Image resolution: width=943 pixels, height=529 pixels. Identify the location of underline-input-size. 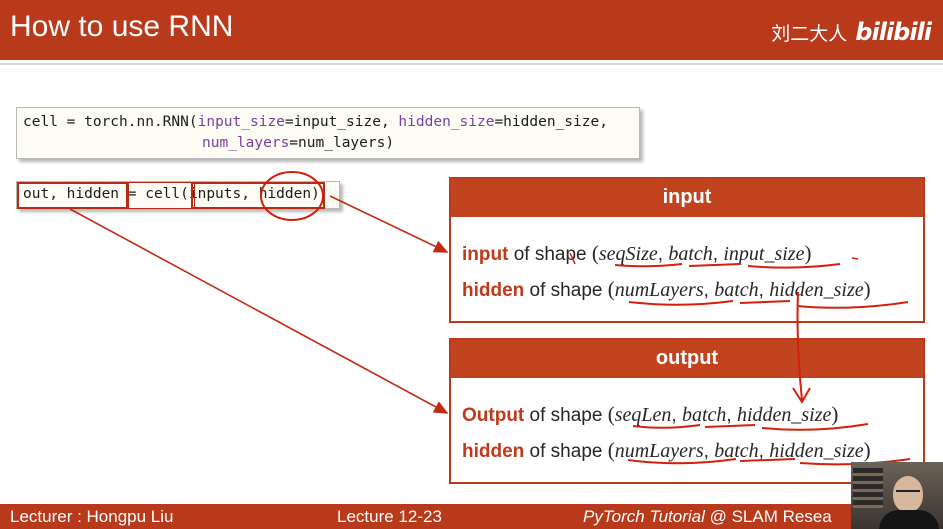
(794, 266).